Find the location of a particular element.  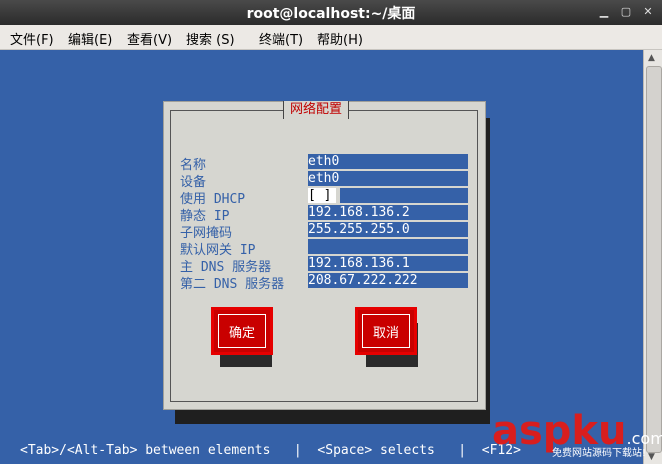

minimize-icon: ▁ is located at coordinates (604, 12).